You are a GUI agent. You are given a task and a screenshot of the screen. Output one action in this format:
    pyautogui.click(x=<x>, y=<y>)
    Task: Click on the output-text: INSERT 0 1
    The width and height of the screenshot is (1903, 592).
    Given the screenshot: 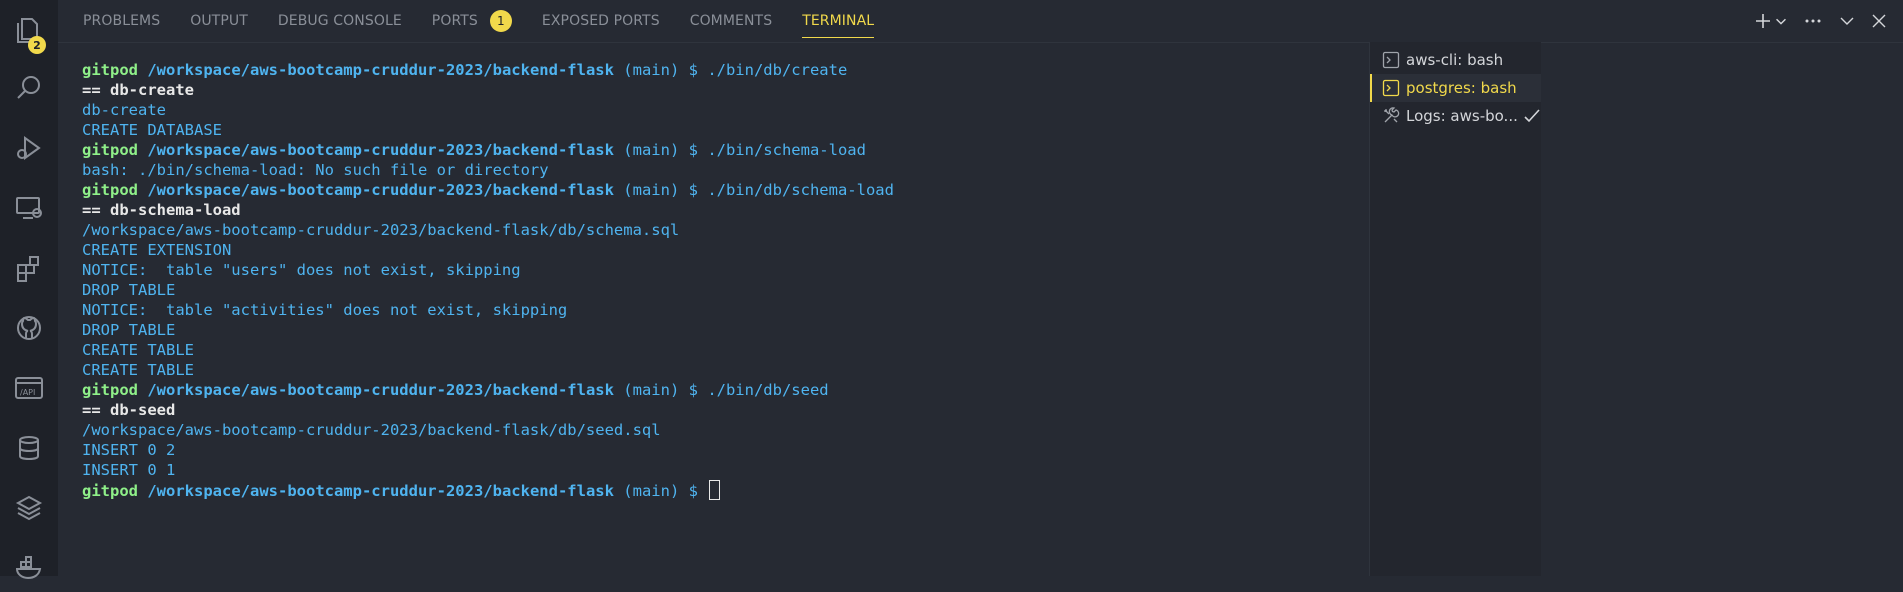 What is the action you would take?
    pyautogui.click(x=129, y=470)
    